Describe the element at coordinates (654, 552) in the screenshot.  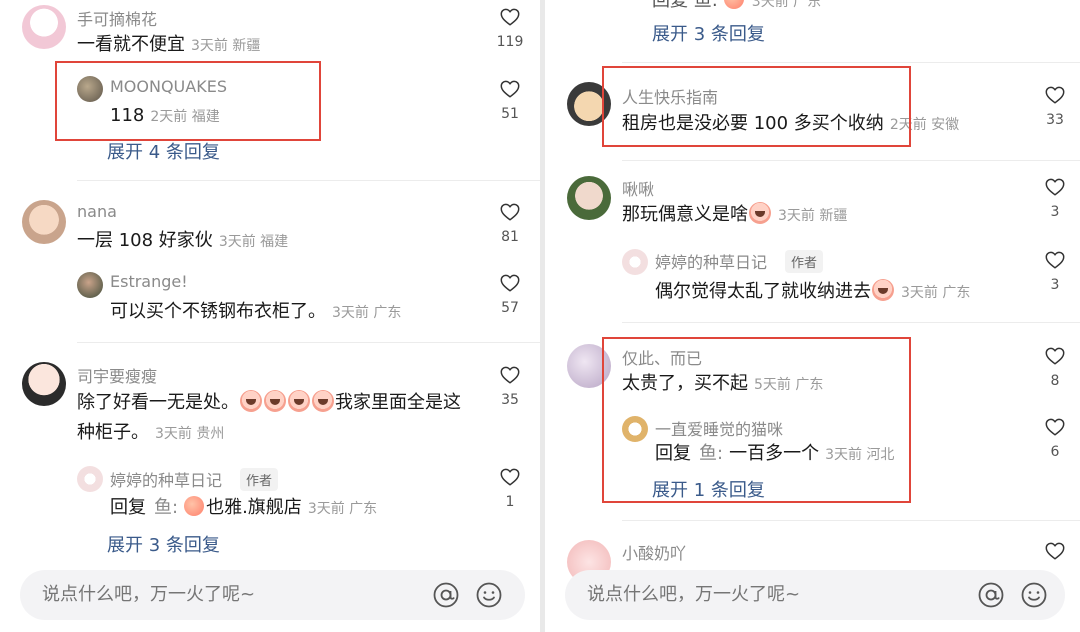
I see `comment-username: 小酸奶吖` at that location.